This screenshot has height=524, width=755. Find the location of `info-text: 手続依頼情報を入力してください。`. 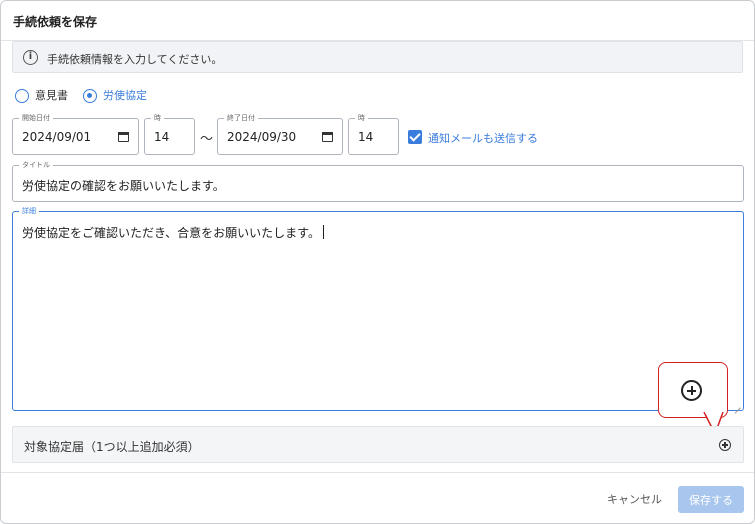

info-text: 手続依頼情報を入力してください。 is located at coordinates (135, 59).